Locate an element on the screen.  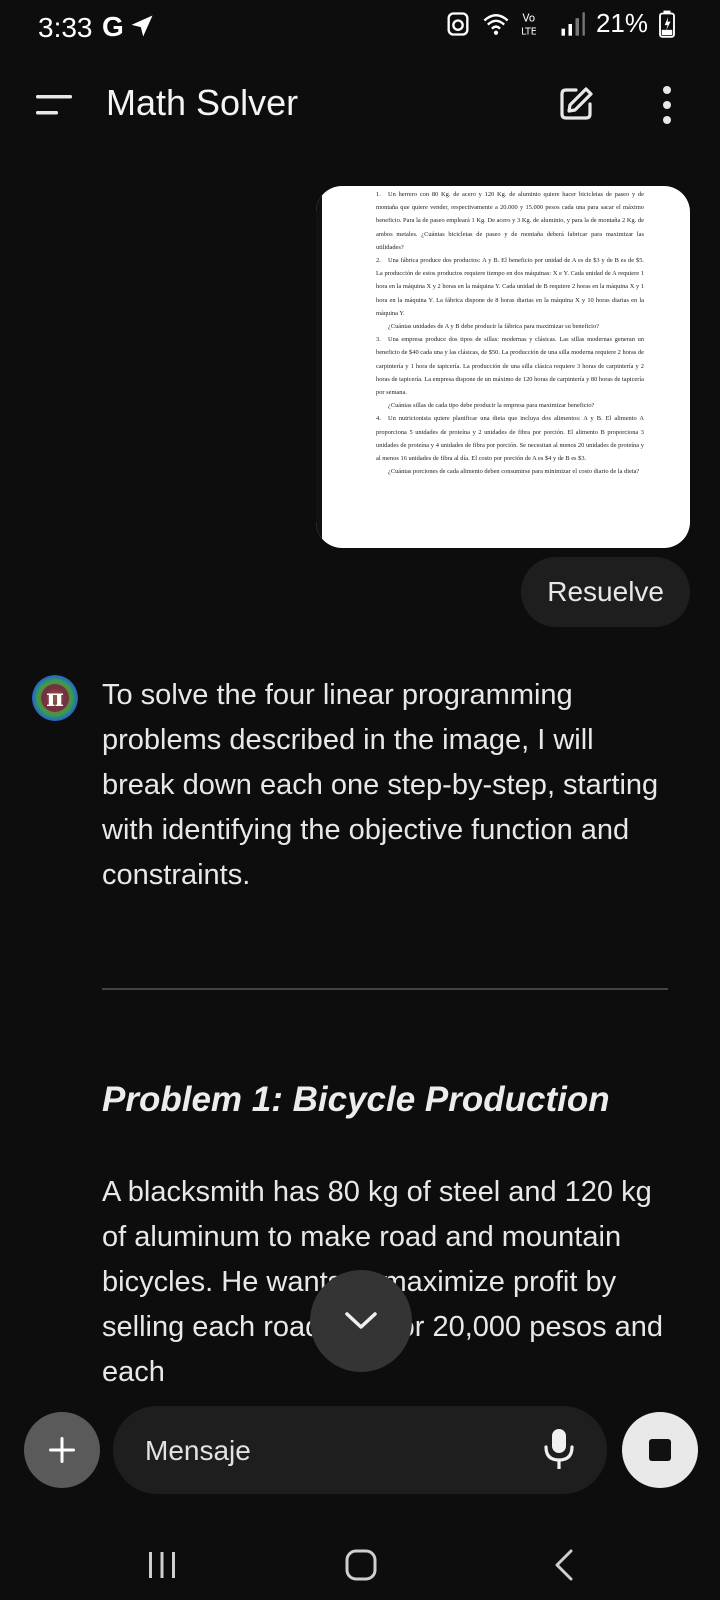
problem-heading: Problem 1: Bicycle Production is located at coordinates (356, 1099).